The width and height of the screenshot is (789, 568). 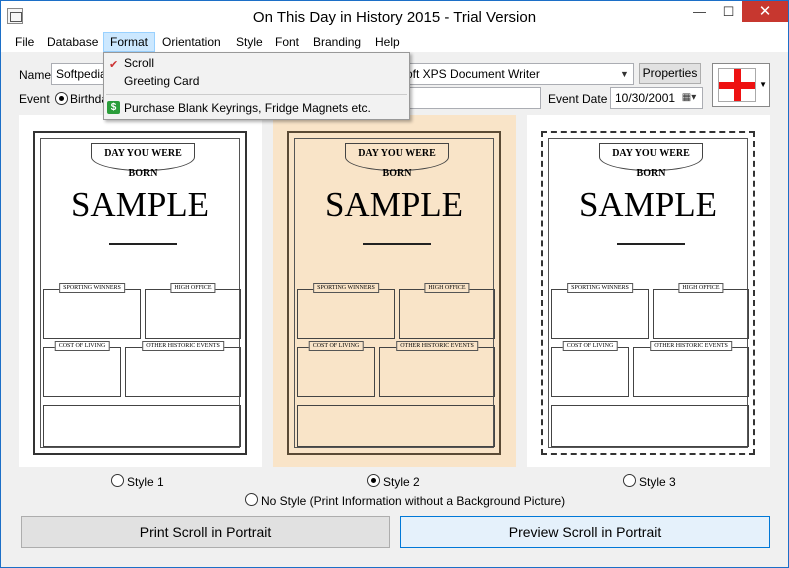 I want to click on event-date-field: 10/30/2001 ▦▾, so click(x=656, y=98).